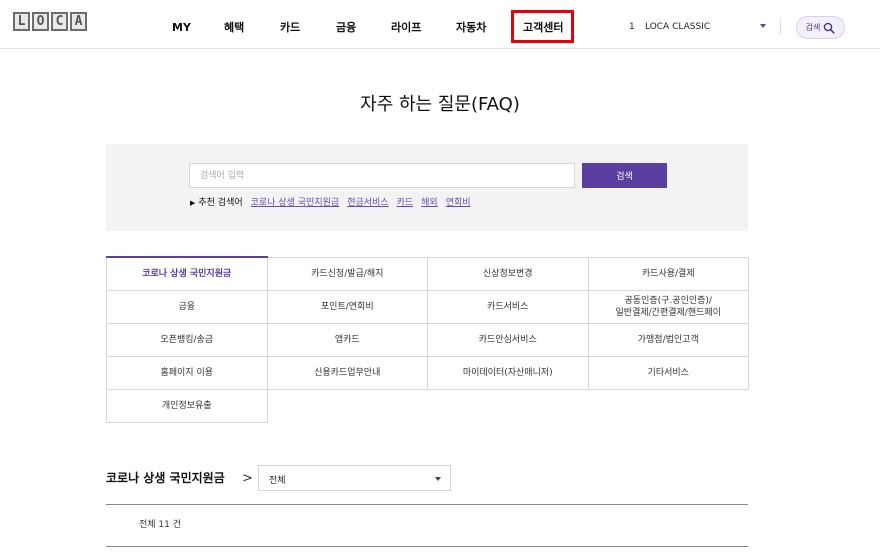 This screenshot has width=880, height=553. What do you see at coordinates (247, 478) in the screenshot?
I see `chevron-right-icon: >` at bounding box center [247, 478].